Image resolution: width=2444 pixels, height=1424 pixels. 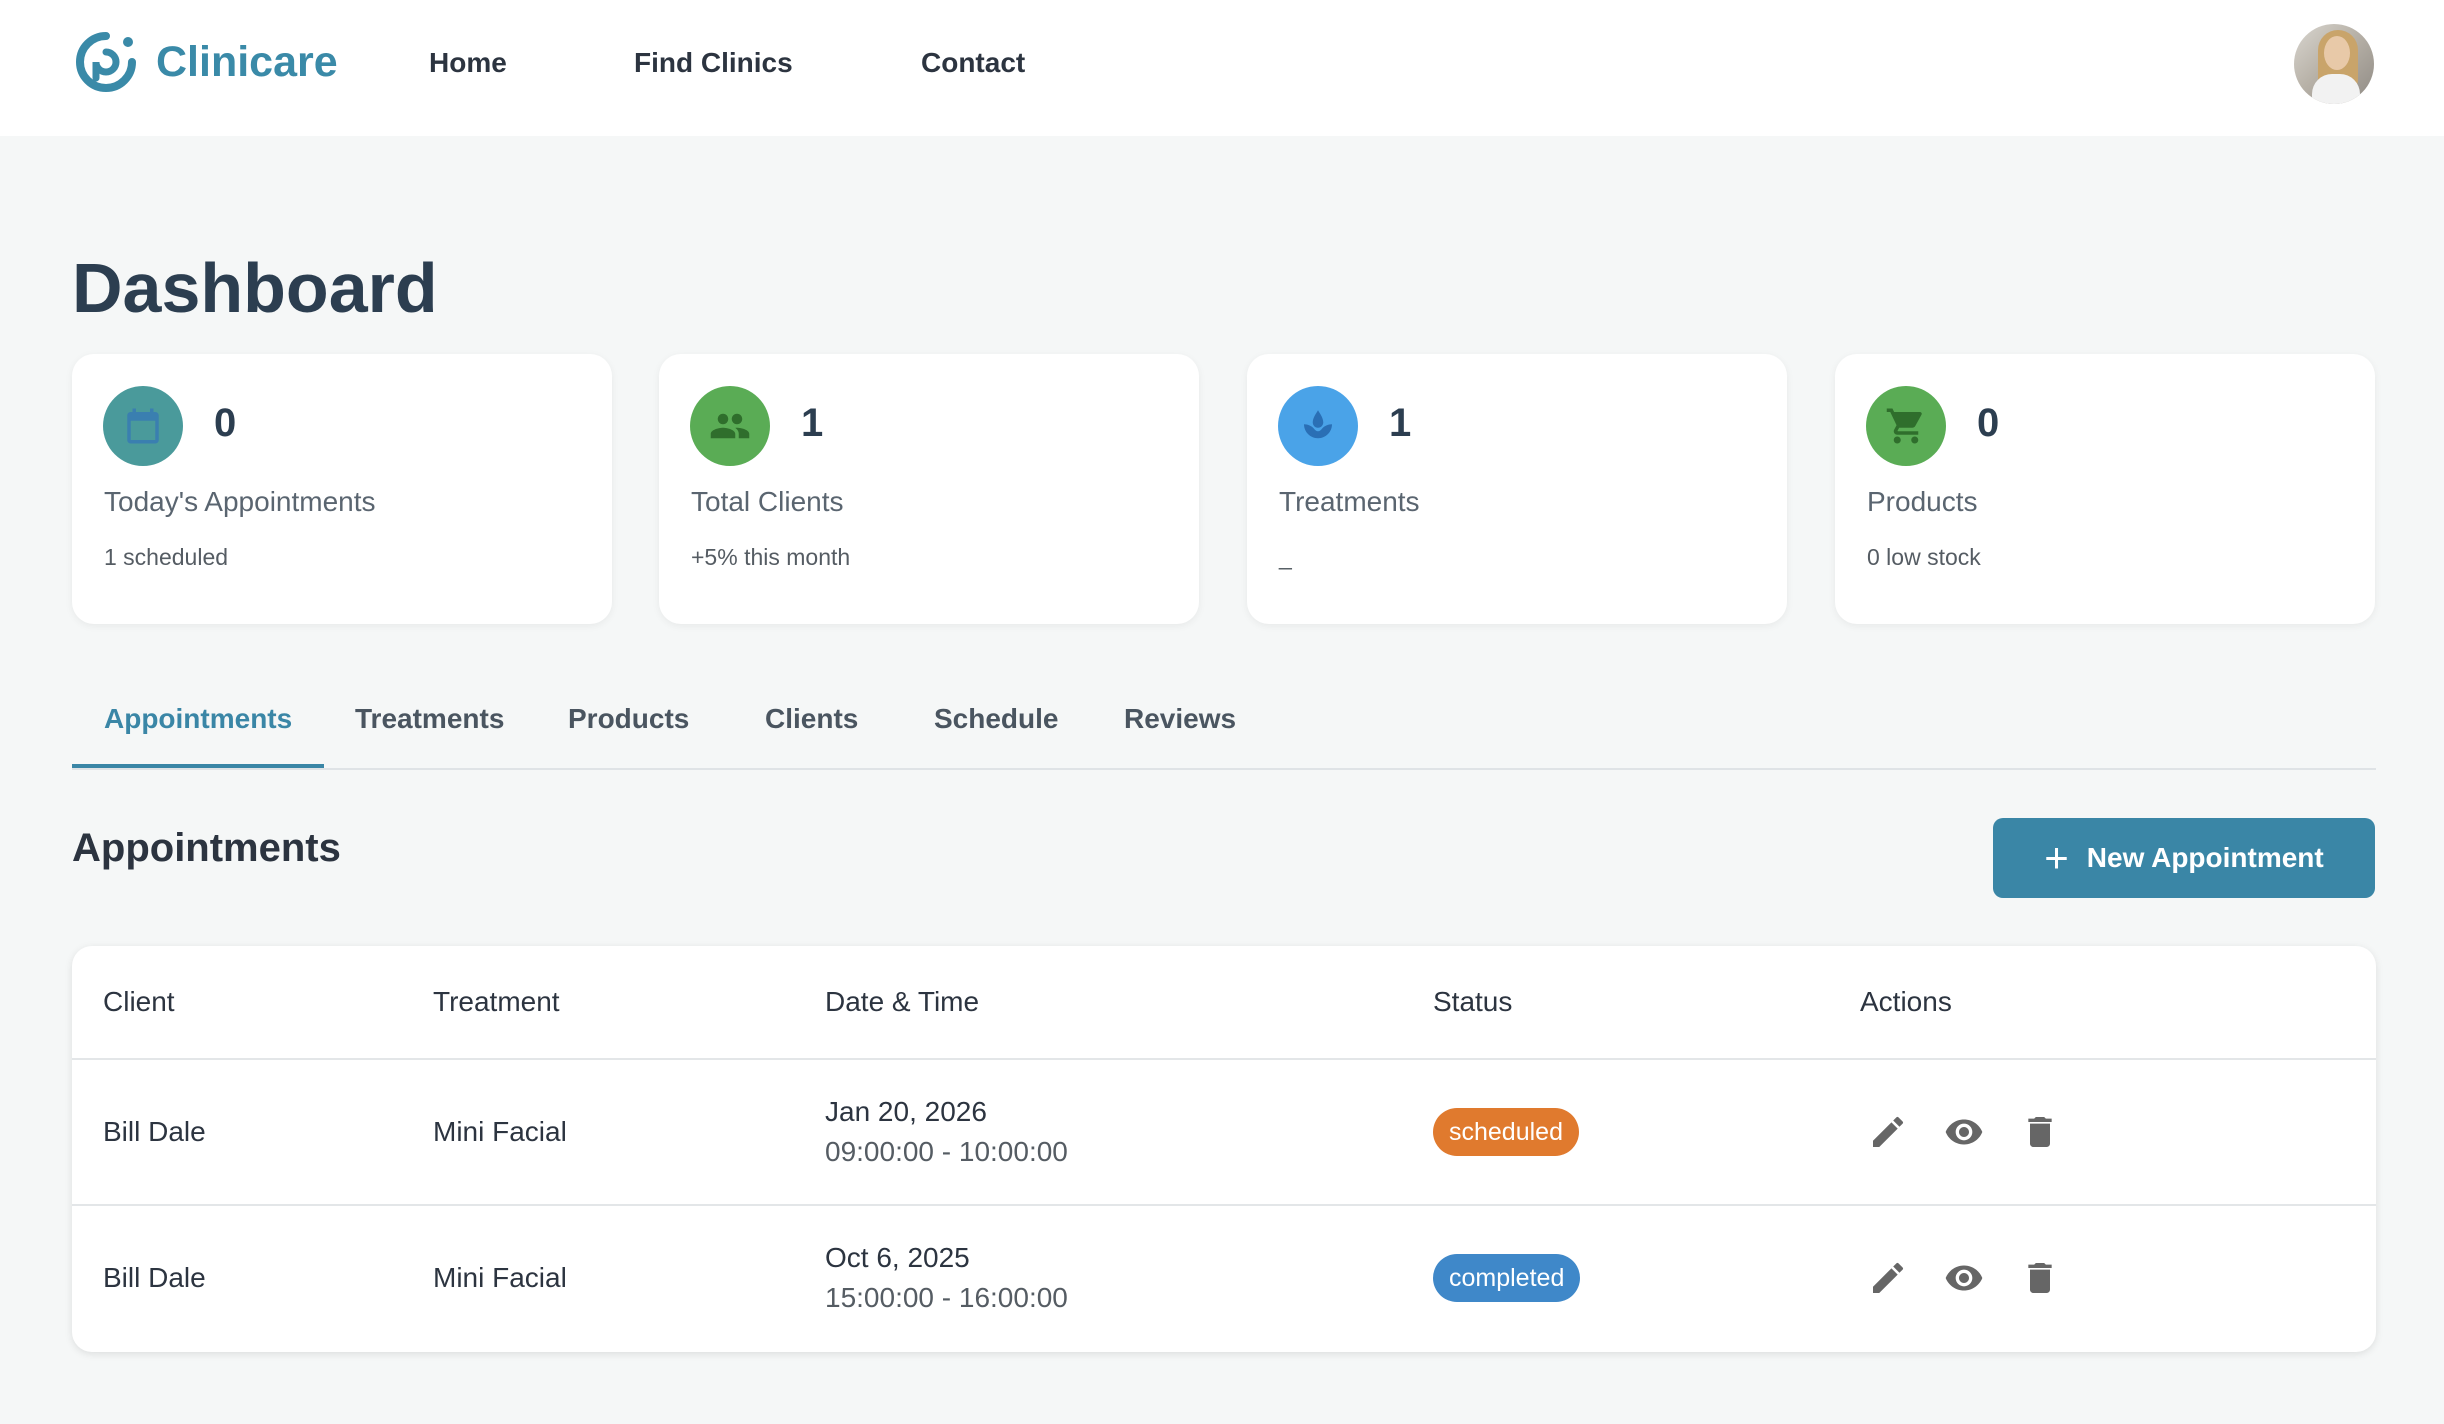 What do you see at coordinates (946, 1297) in the screenshot?
I see `time-text: 15:00:00 - 16:00:00` at bounding box center [946, 1297].